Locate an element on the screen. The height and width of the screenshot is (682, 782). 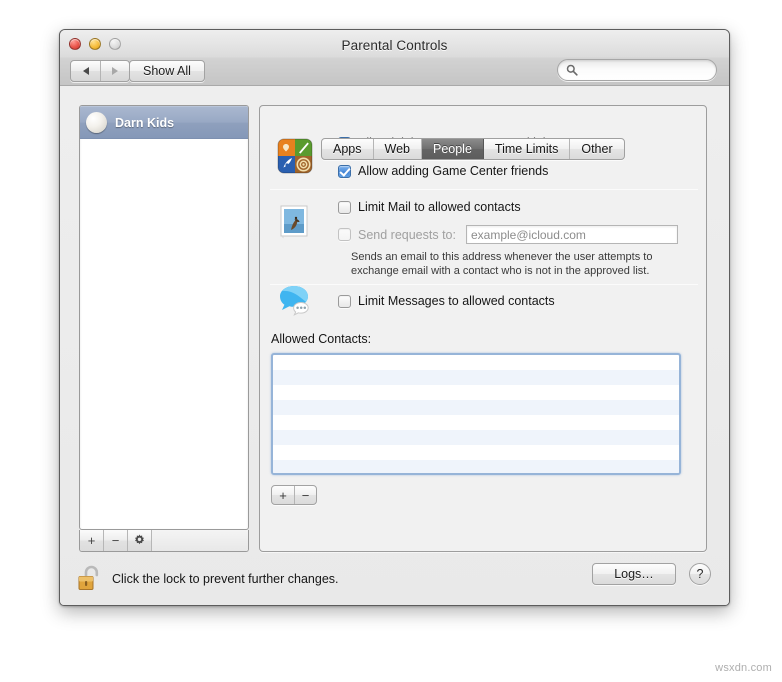
back-button is located at coordinates (85, 71).